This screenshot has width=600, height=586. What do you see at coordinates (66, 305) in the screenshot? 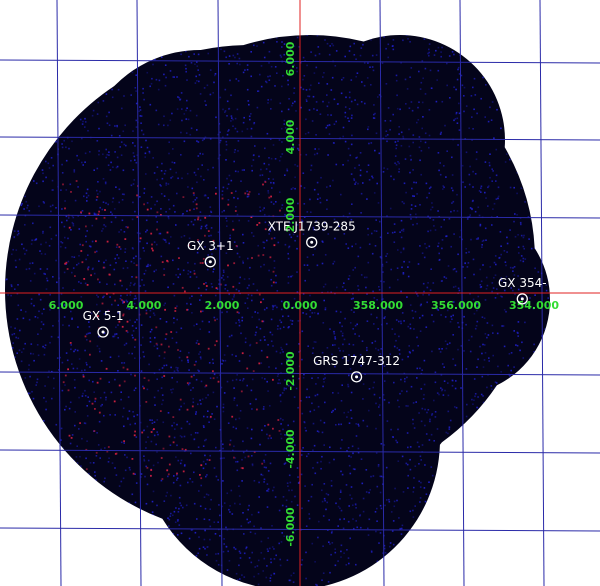
I see `longitude-tick-label: 6.000` at bounding box center [66, 305].